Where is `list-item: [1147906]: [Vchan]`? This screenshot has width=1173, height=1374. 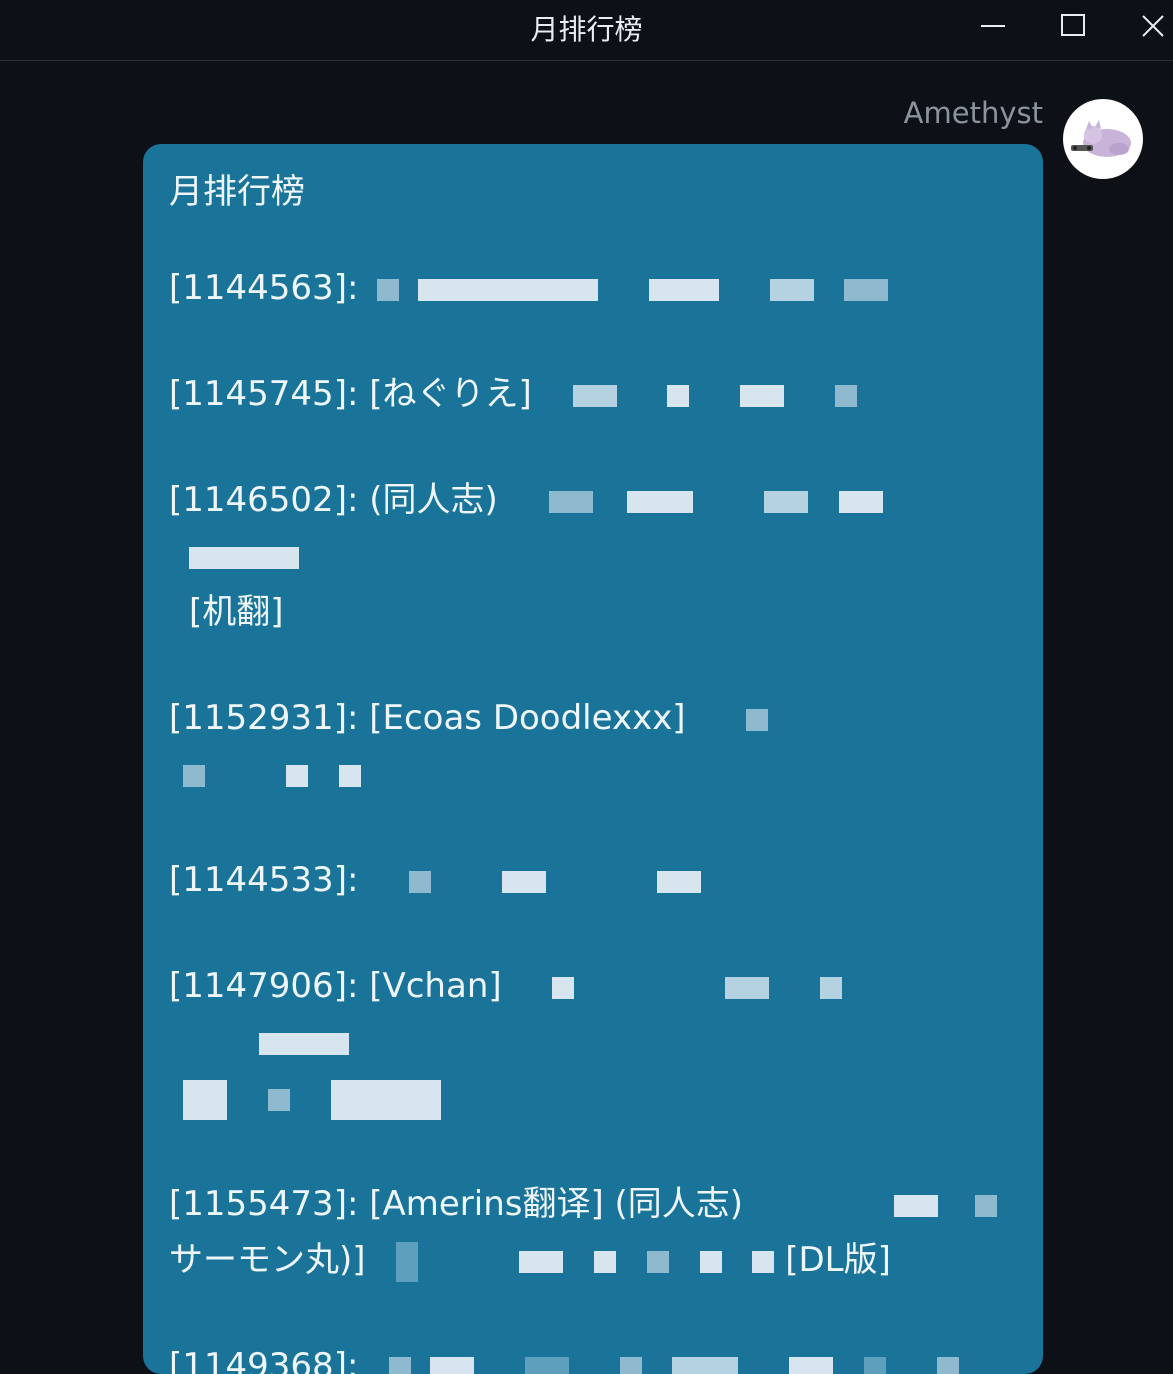 list-item: [1147906]: [Vchan] is located at coordinates (593, 1042).